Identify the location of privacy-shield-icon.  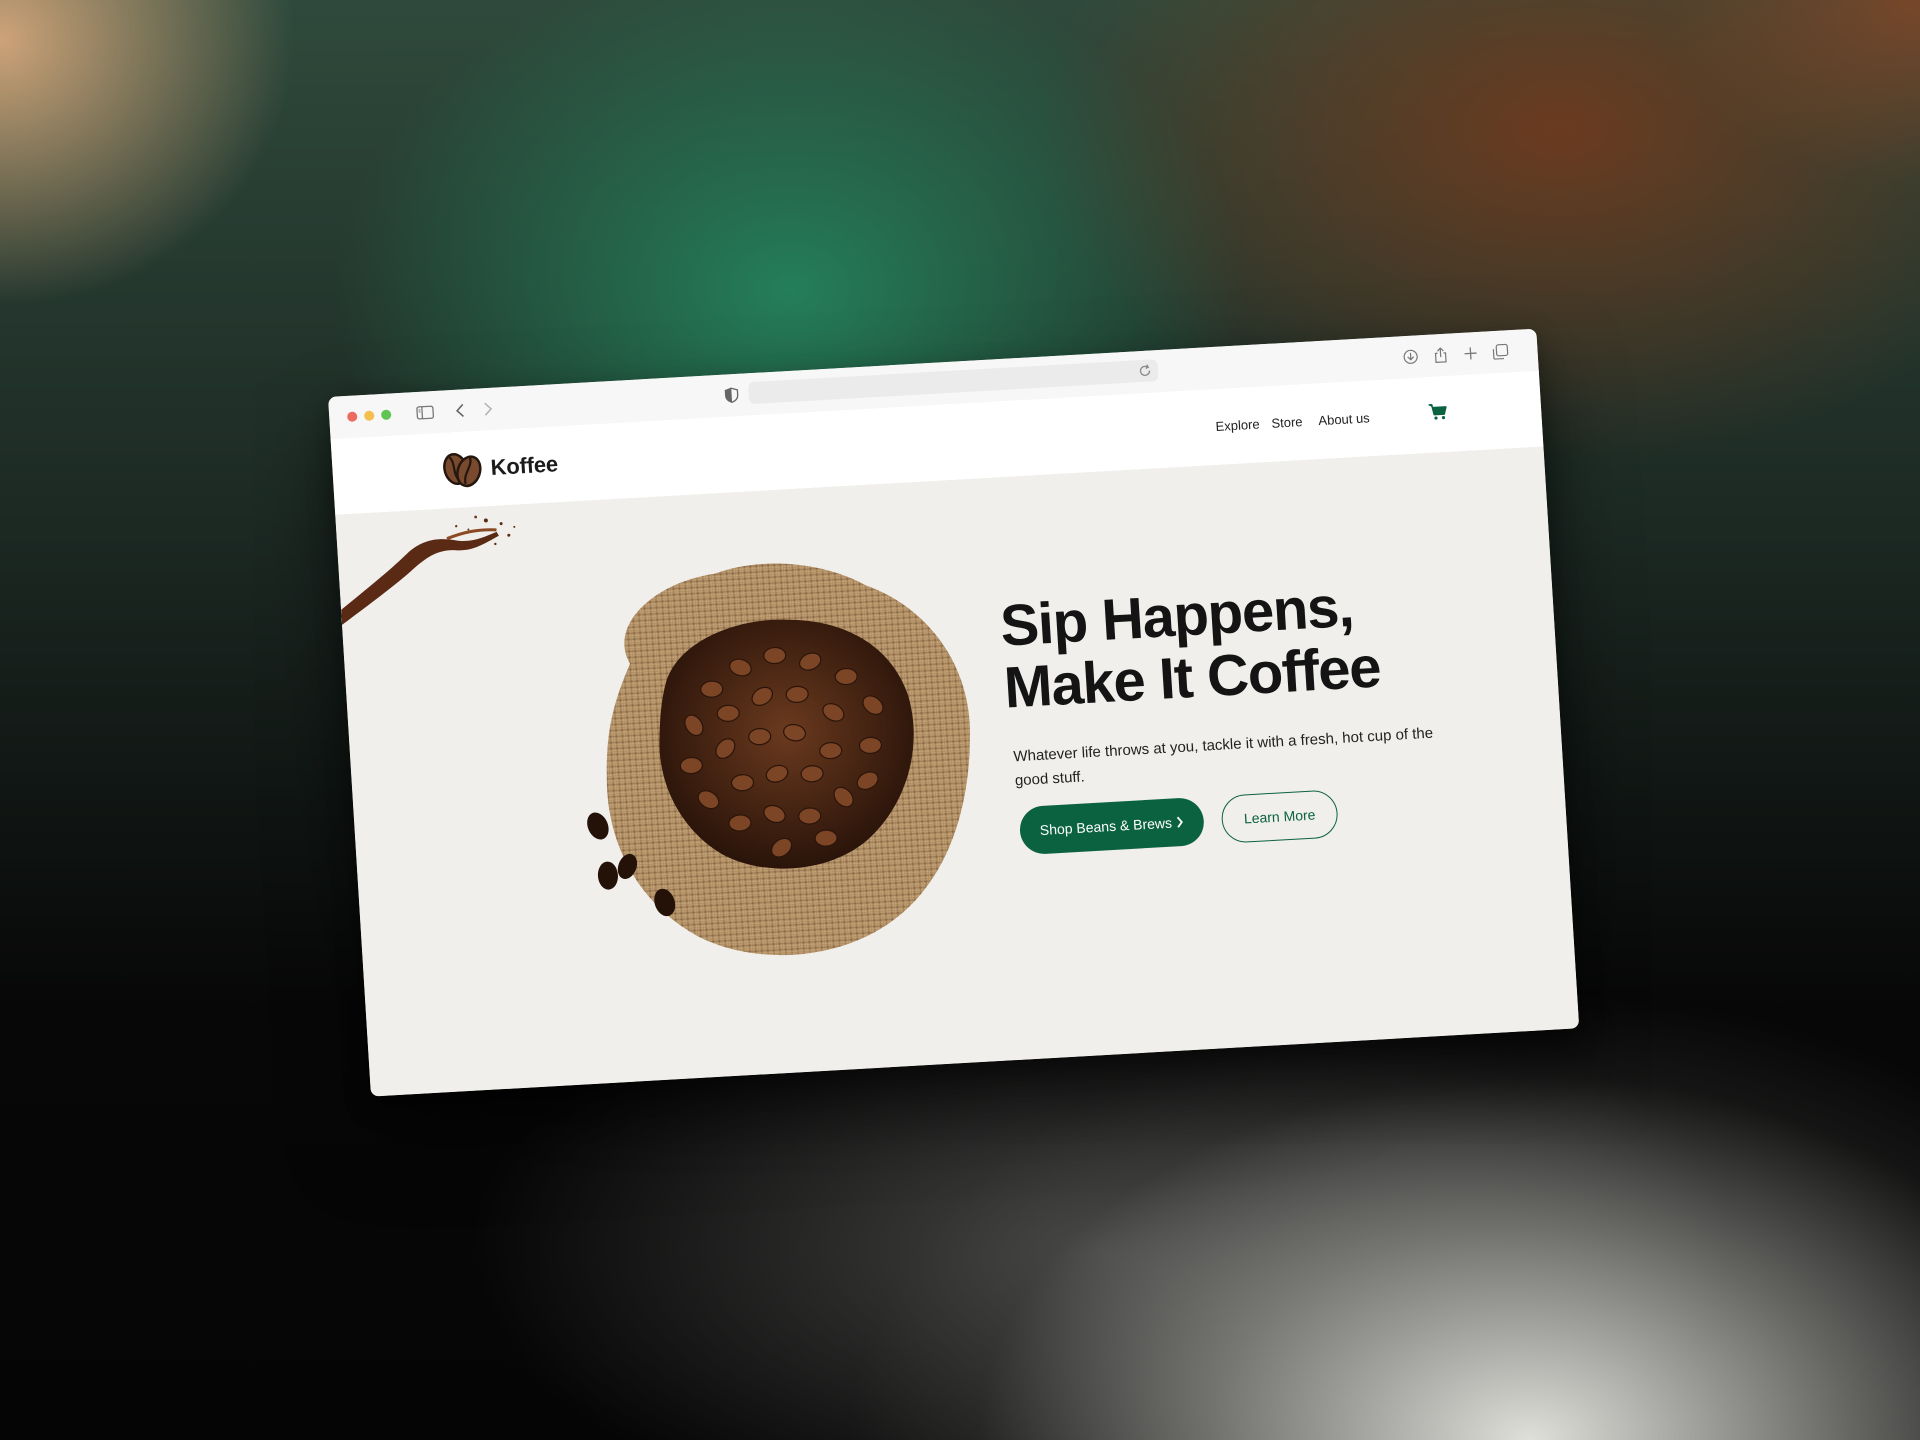
(731, 395).